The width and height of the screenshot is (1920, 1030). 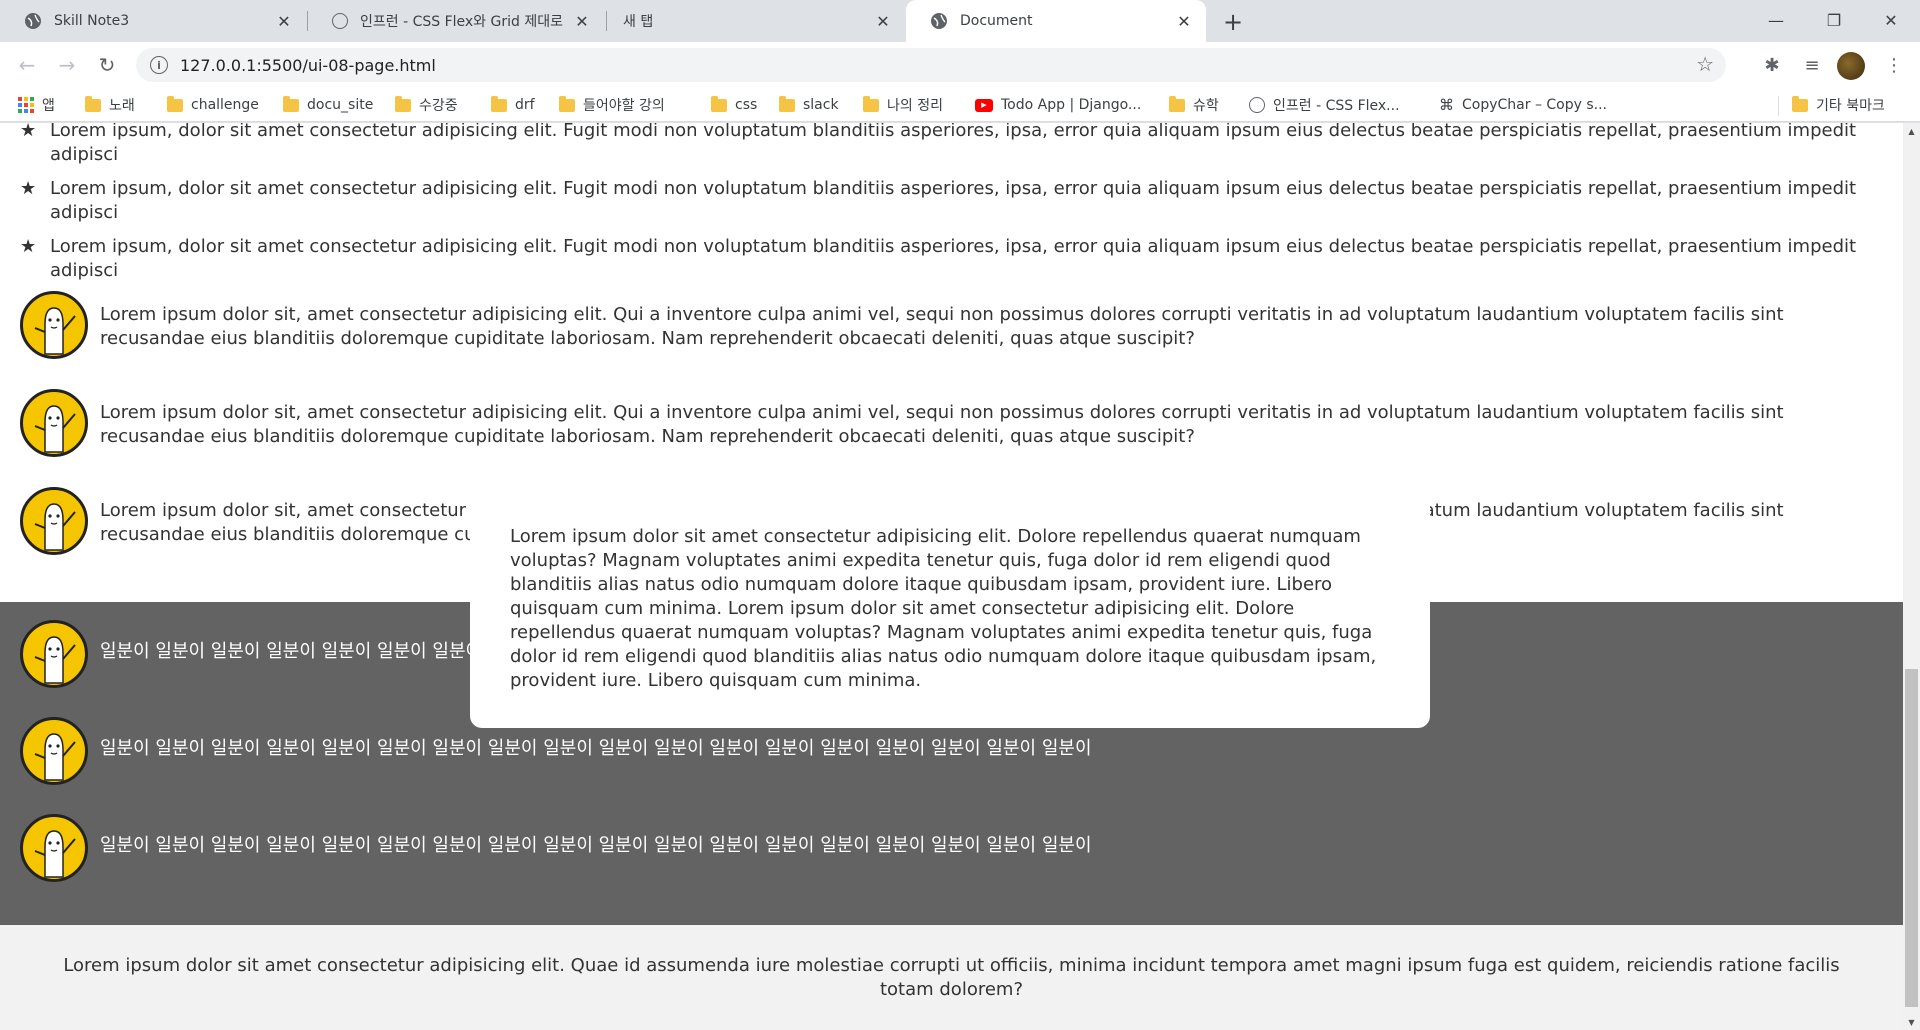 What do you see at coordinates (1911, 576) in the screenshot?
I see `page-scrollbar: ▲ ▼` at bounding box center [1911, 576].